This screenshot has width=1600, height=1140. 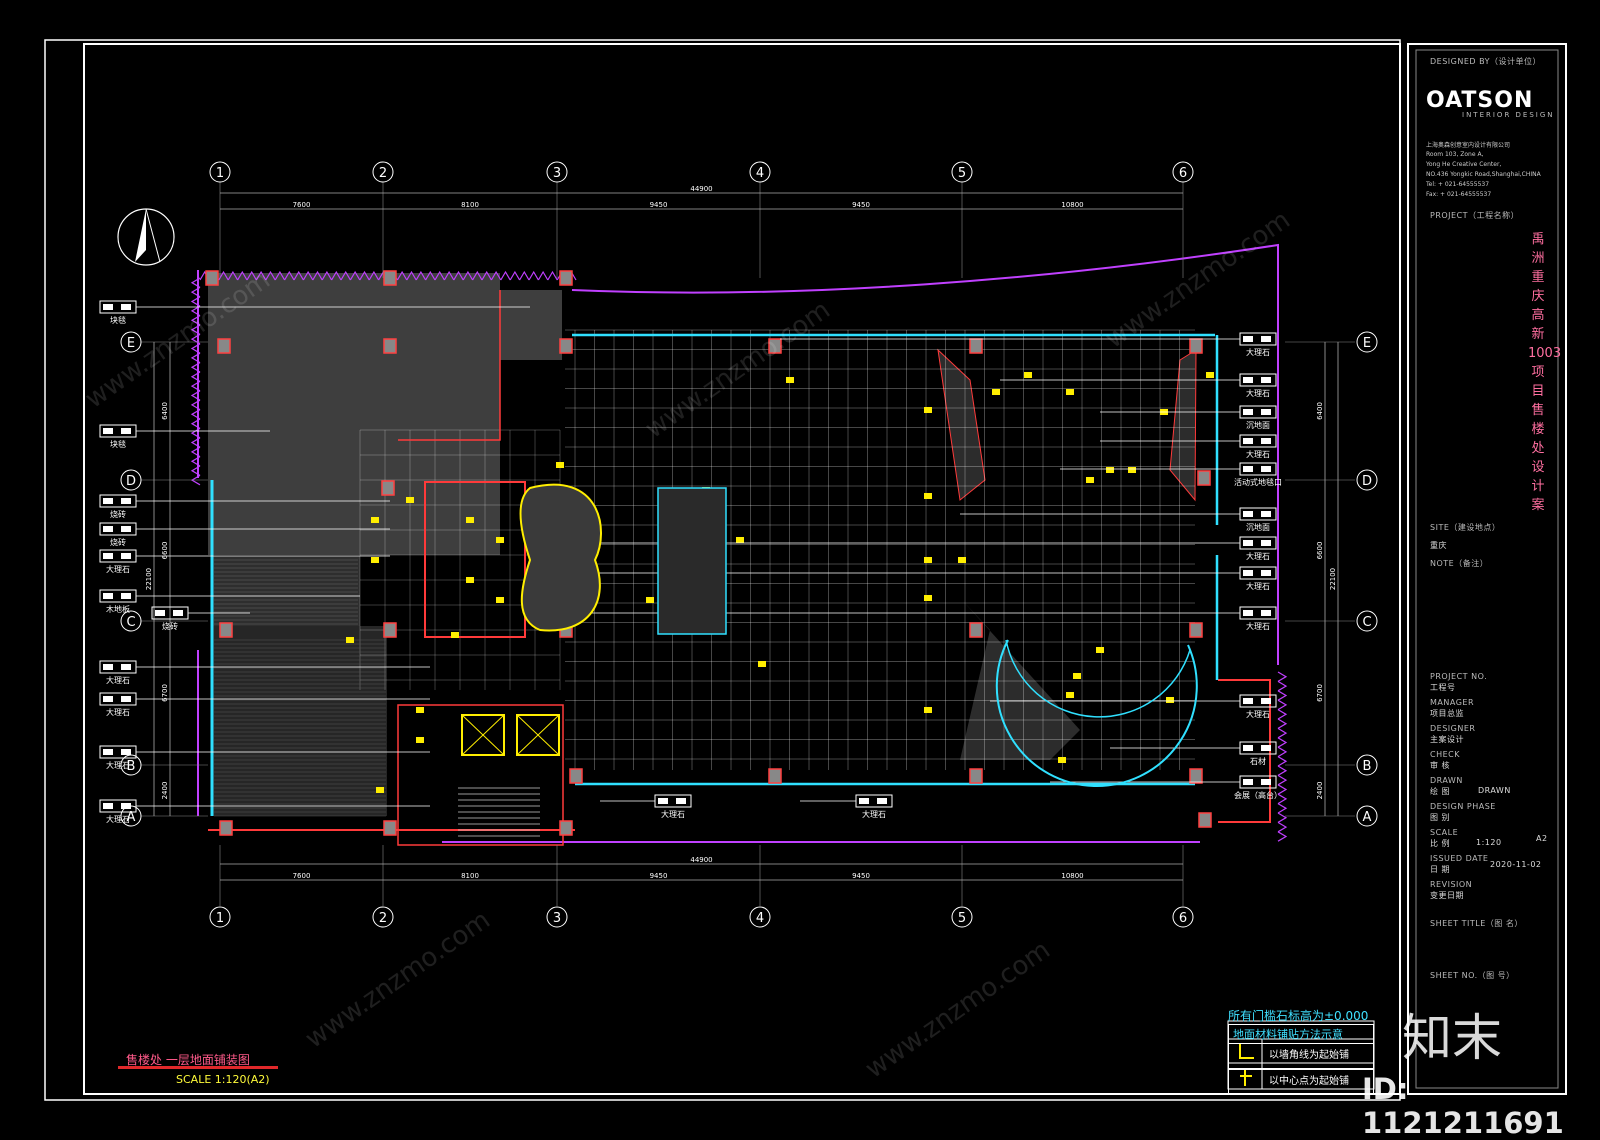 What do you see at coordinates (1438, 545) in the screenshot?
I see `site-value: 重庆` at bounding box center [1438, 545].